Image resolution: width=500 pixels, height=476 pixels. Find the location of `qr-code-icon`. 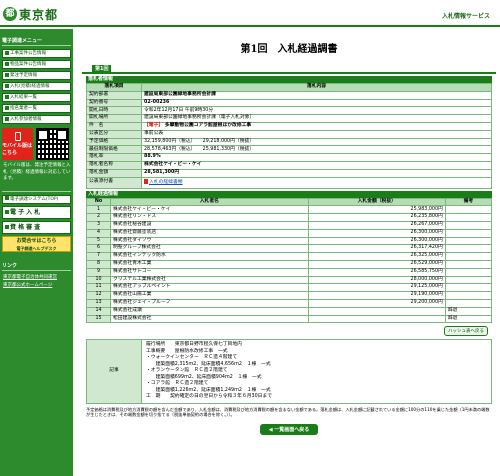

qr-code-icon is located at coordinates (52, 144).